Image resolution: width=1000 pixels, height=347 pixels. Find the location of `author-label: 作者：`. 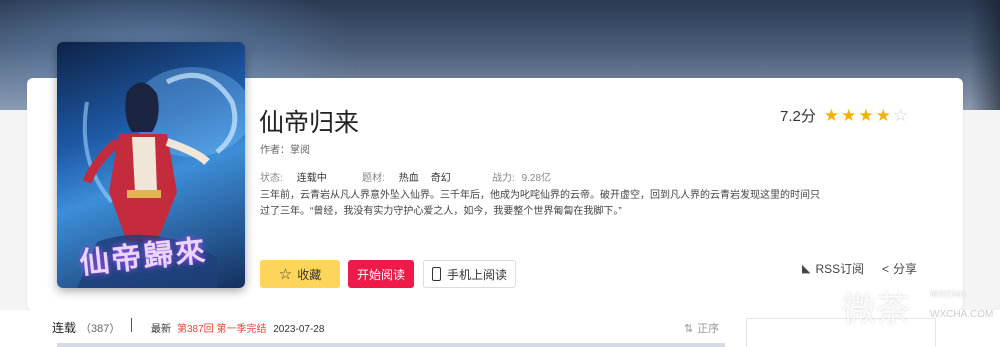

author-label: 作者： is located at coordinates (275, 150).